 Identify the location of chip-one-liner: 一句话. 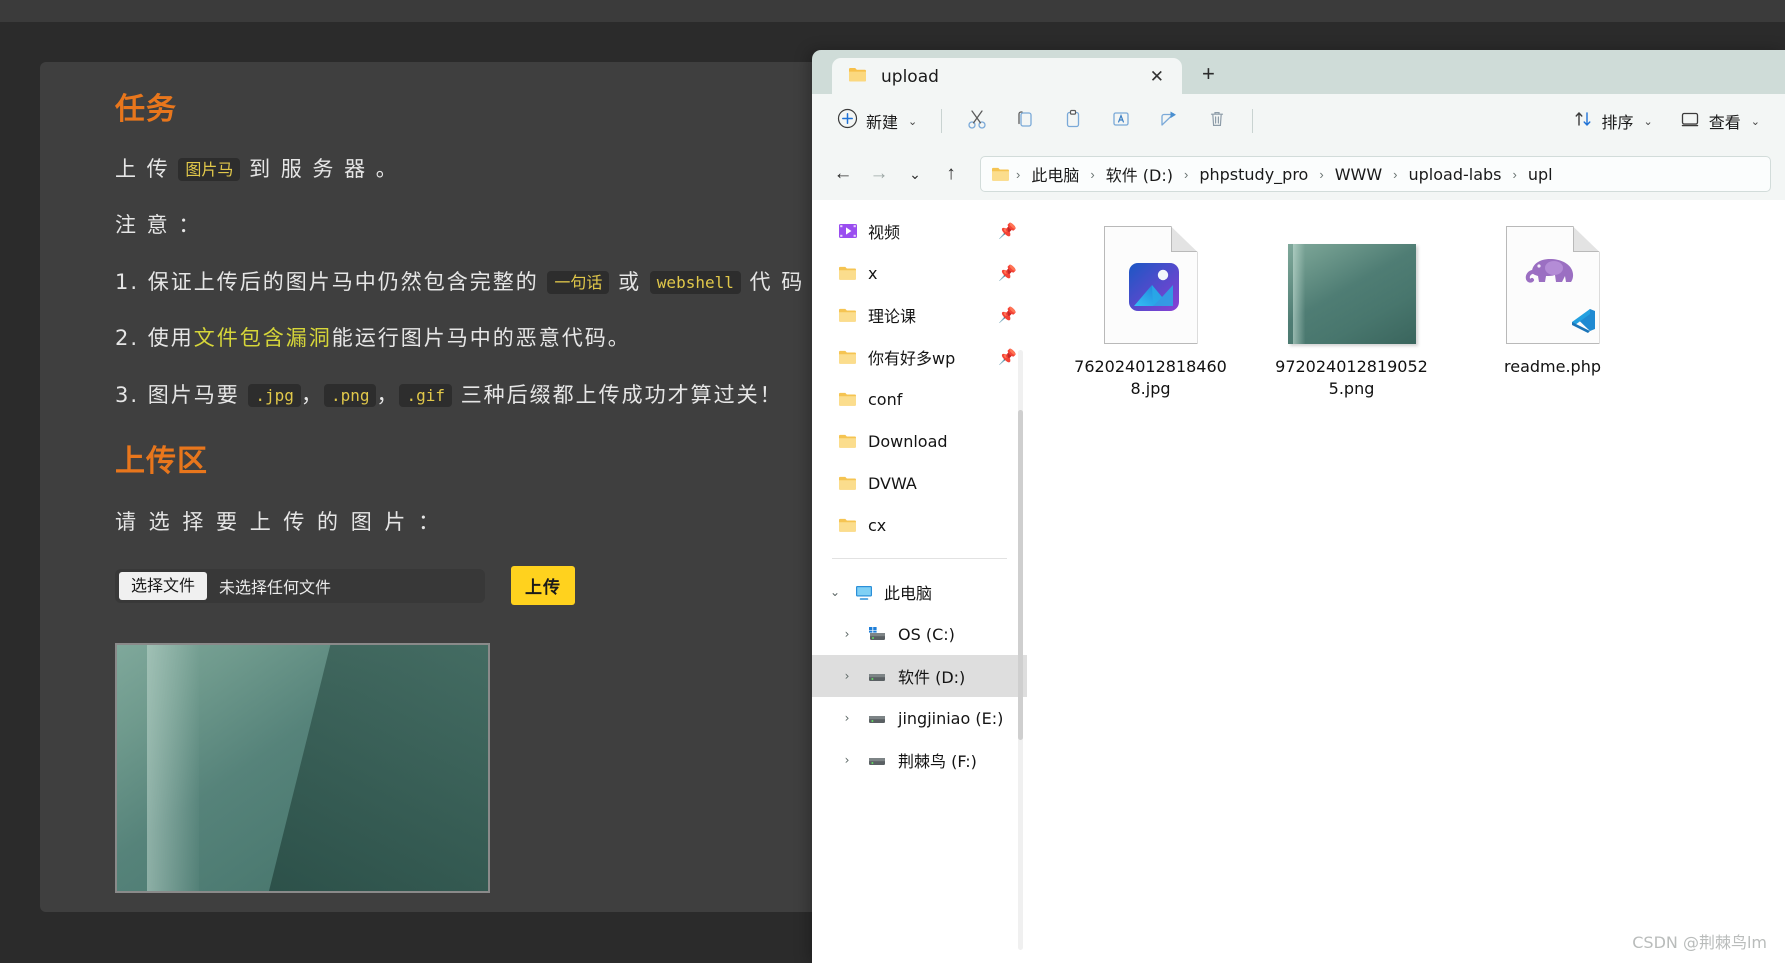
(578, 283).